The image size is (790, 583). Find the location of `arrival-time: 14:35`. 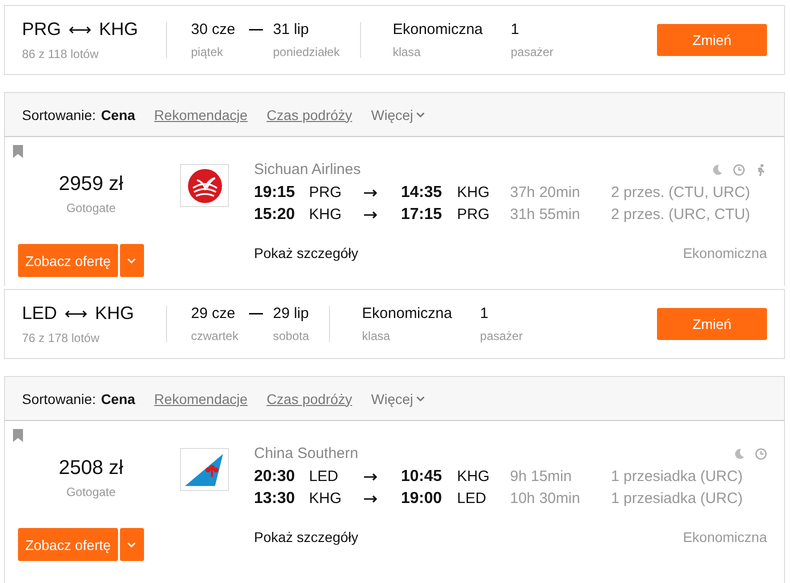

arrival-time: 14:35 is located at coordinates (422, 193).